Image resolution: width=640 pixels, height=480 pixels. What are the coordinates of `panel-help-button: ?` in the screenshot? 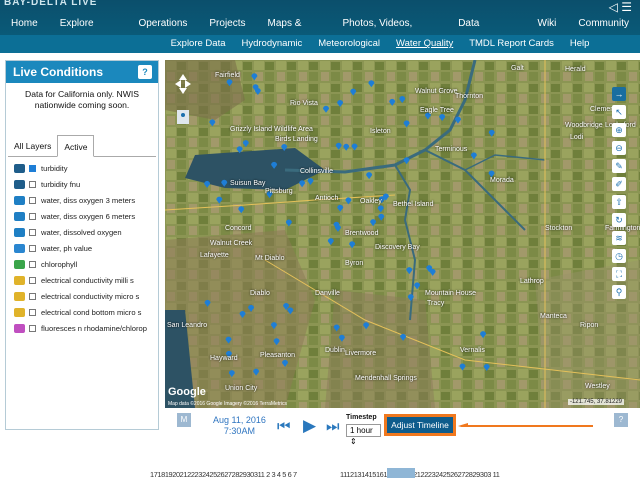 It's located at (145, 72).